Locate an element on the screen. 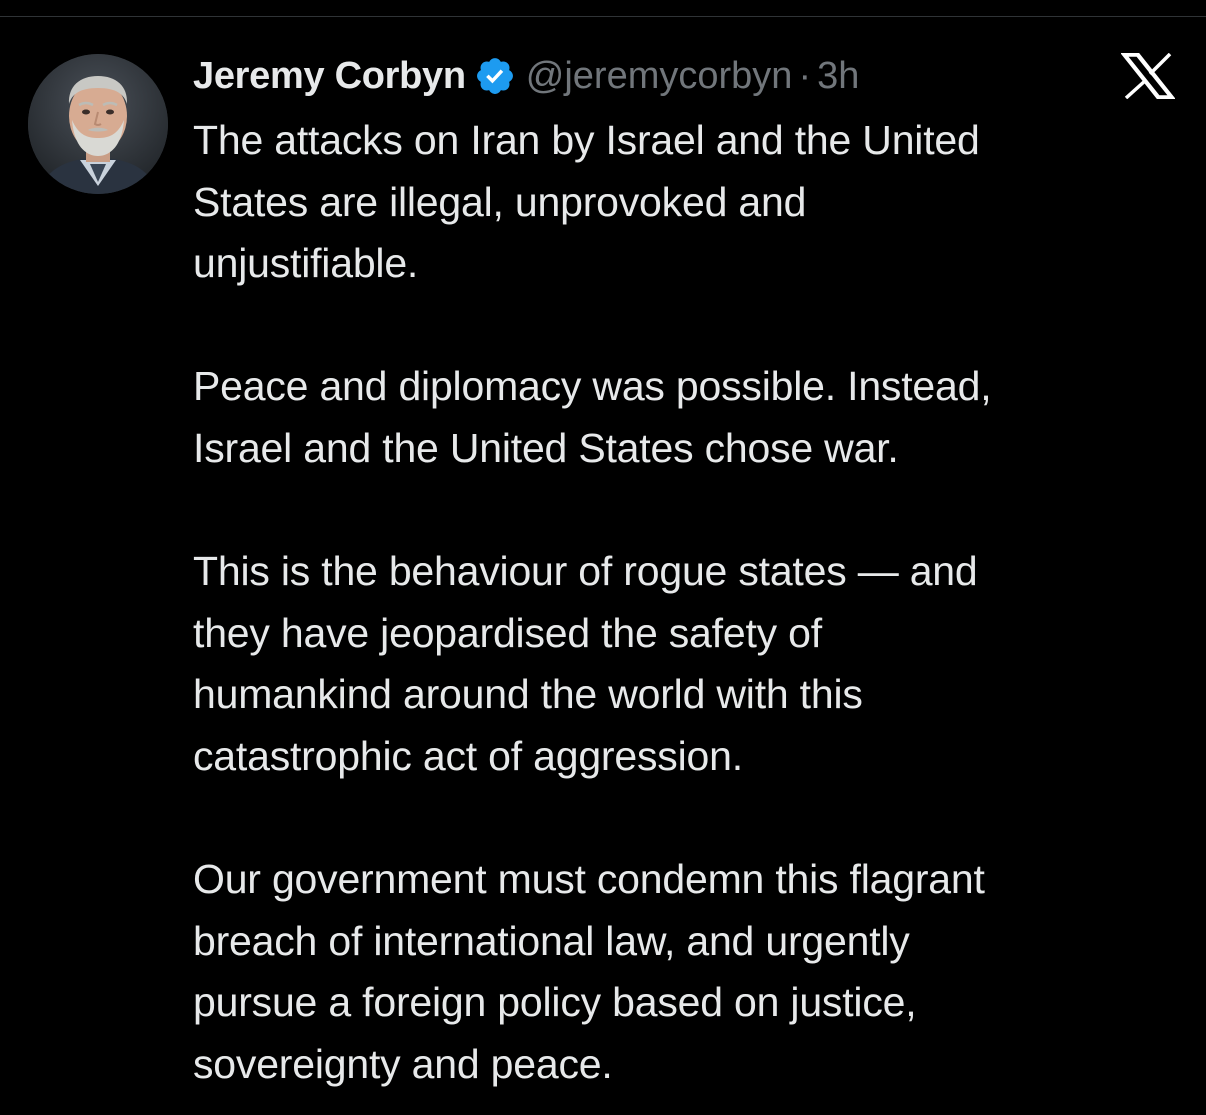 This screenshot has width=1206, height=1115. avatar is located at coordinates (98, 124).